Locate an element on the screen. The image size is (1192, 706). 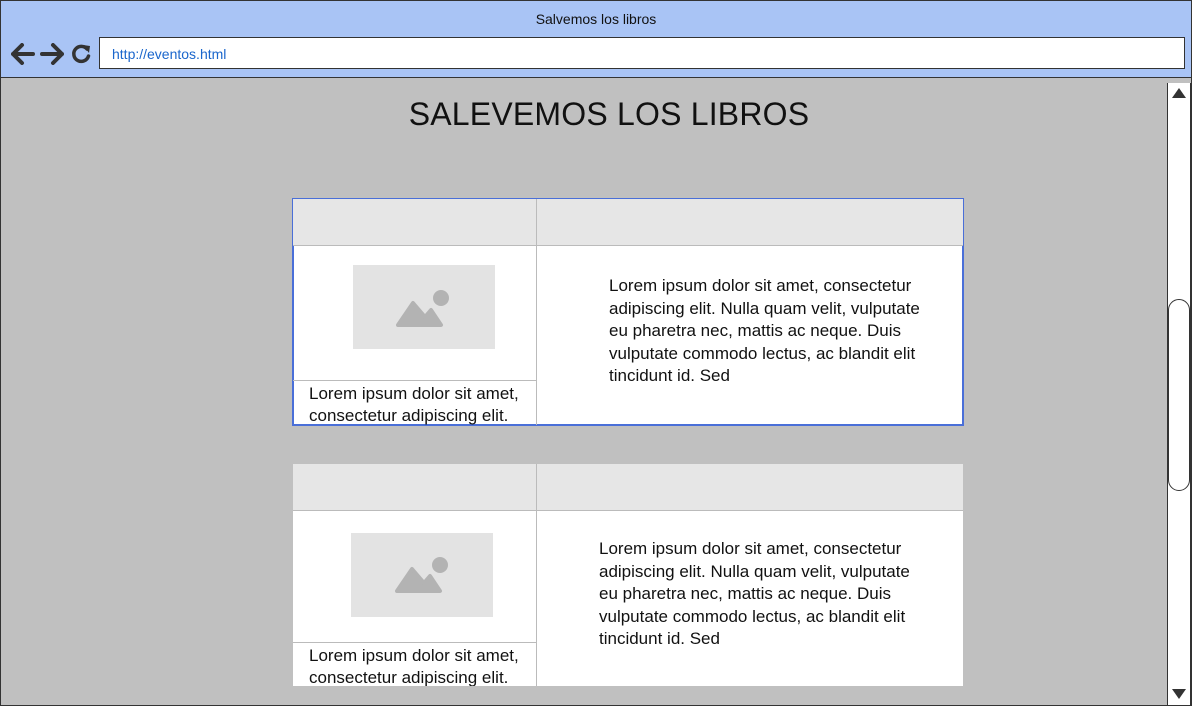
reload-button is located at coordinates (81, 54).